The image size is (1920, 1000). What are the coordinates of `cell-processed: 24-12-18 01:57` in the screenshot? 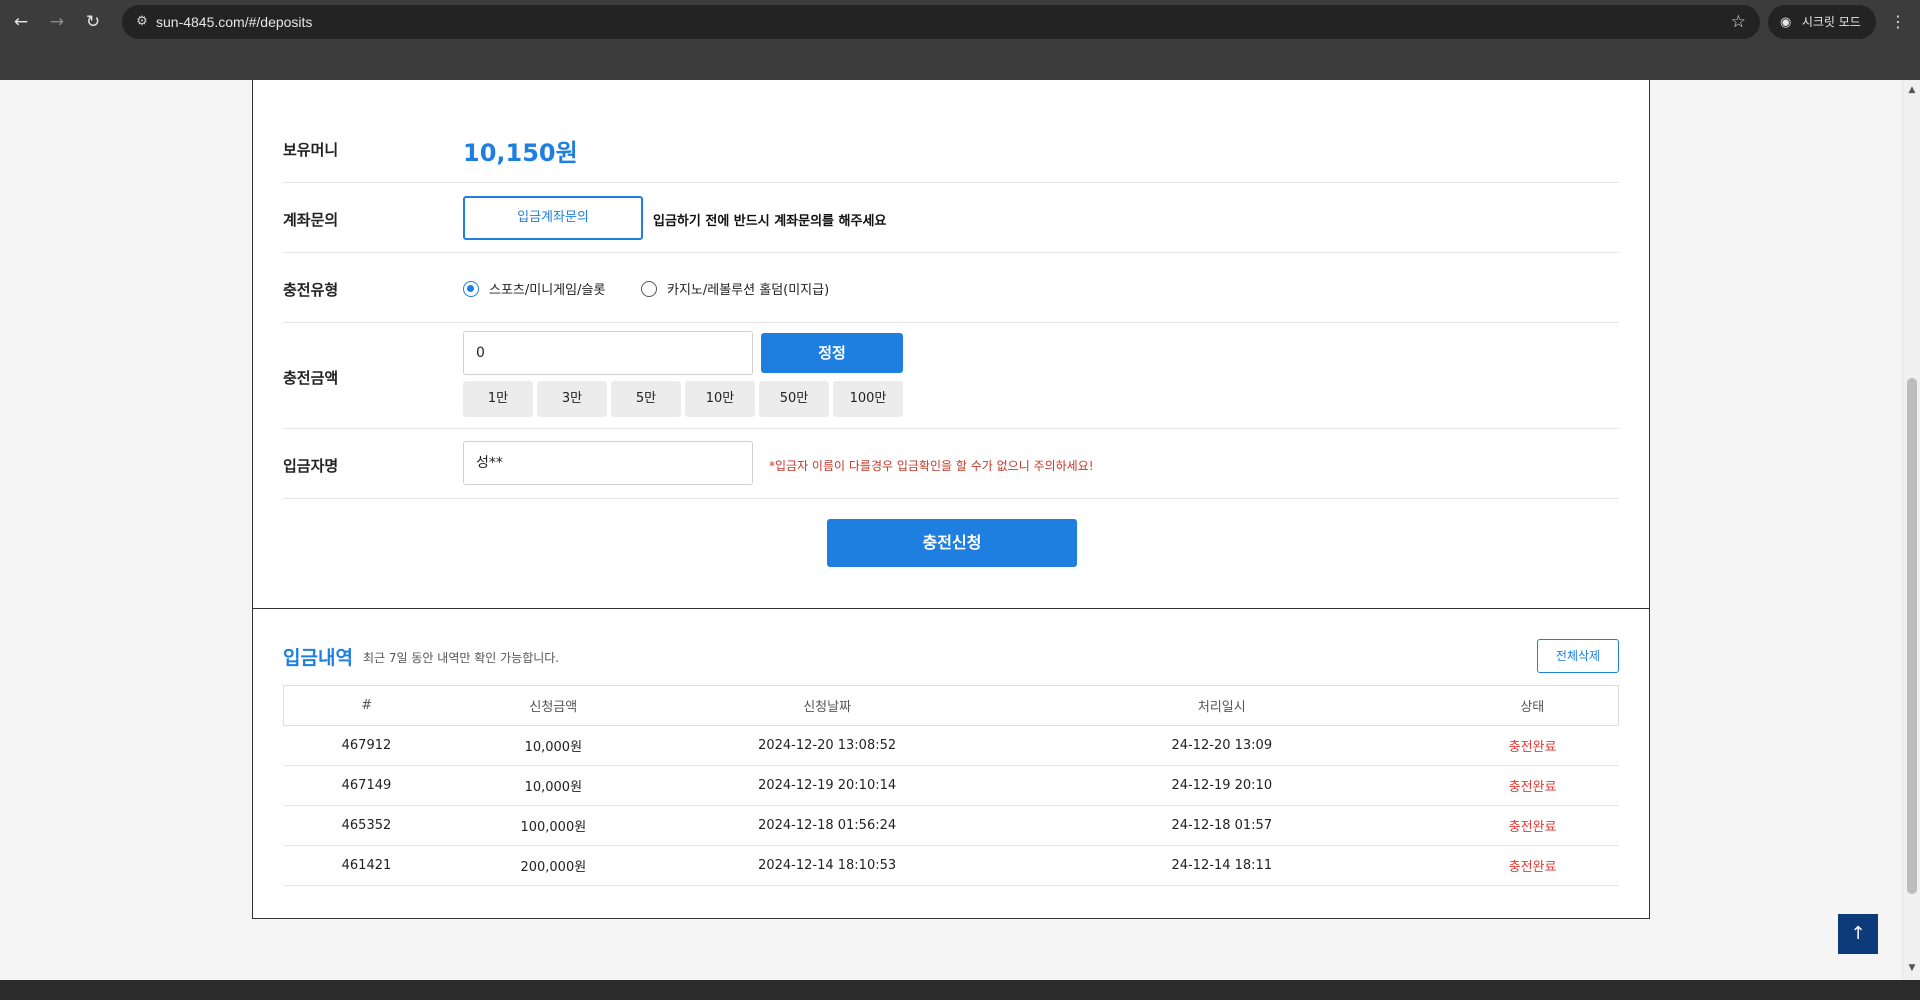 It's located at (1221, 825).